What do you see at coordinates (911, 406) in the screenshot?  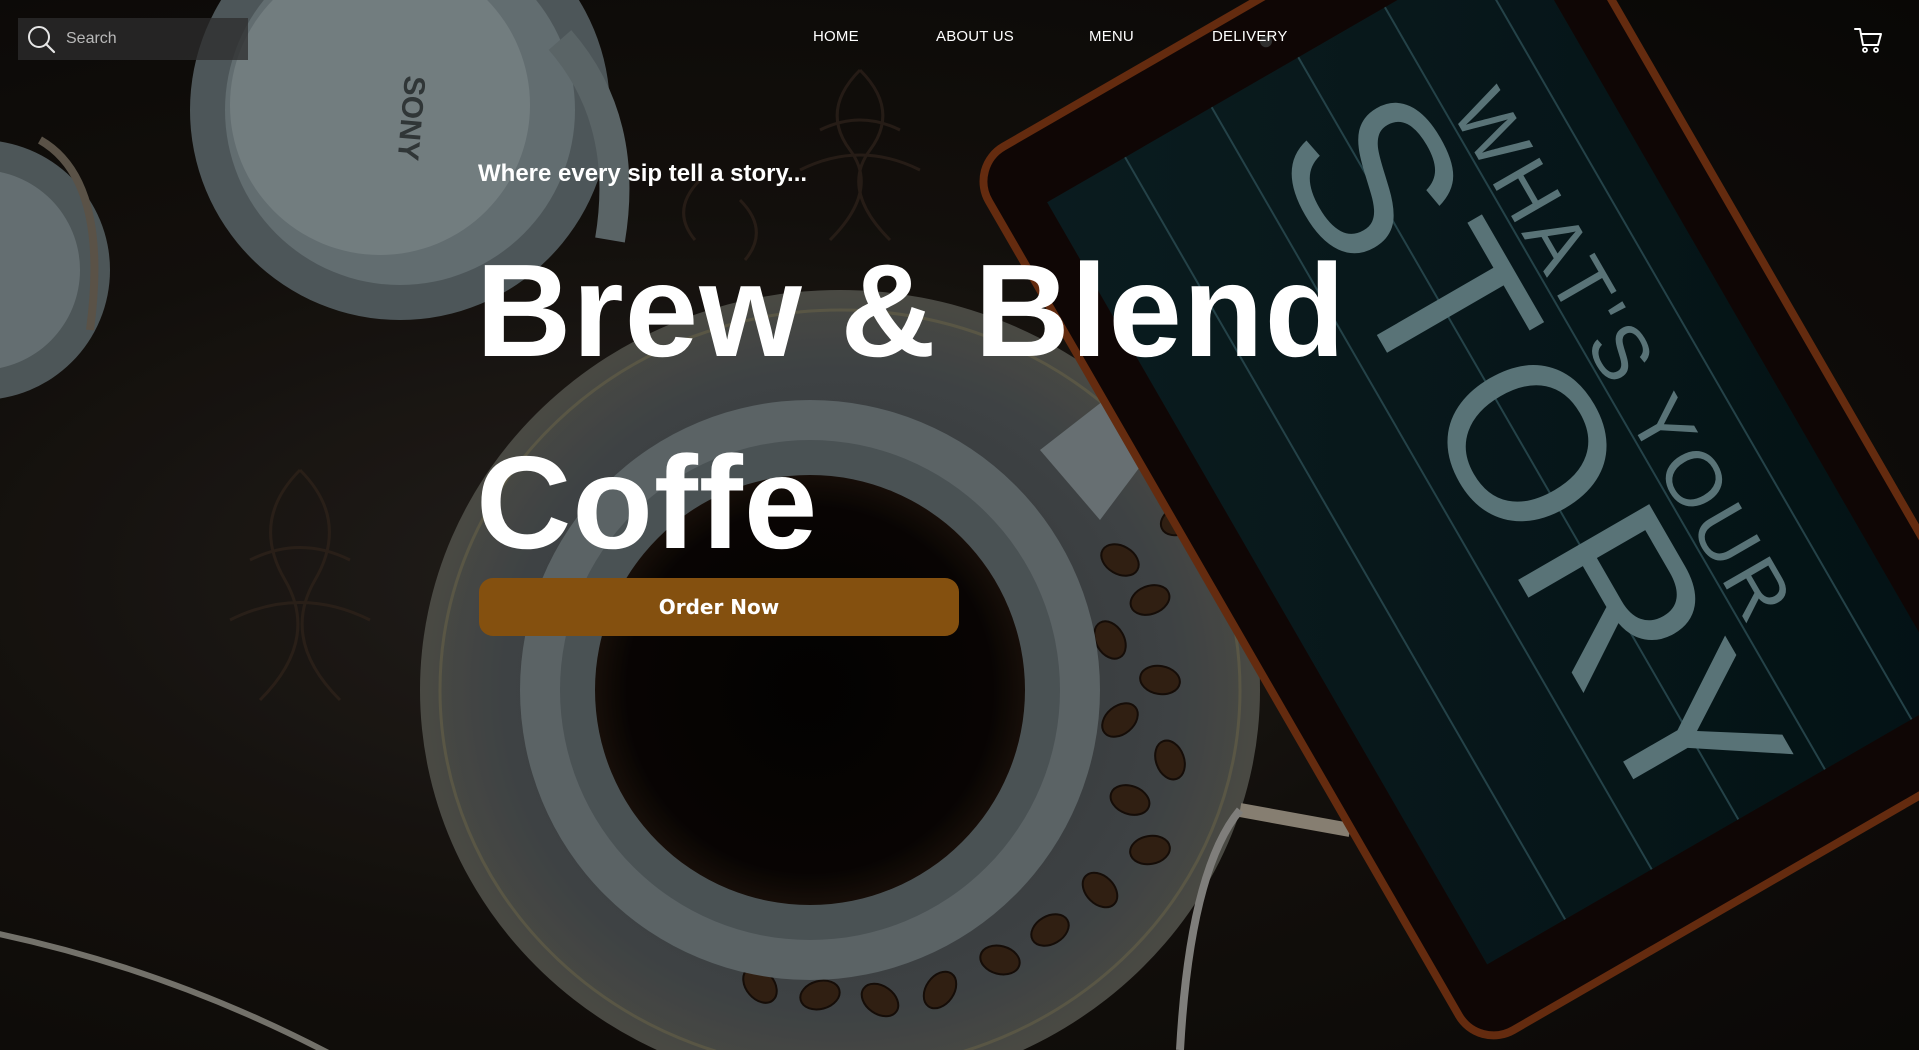 I see `hero-title: Brew & Blend Coffe` at bounding box center [911, 406].